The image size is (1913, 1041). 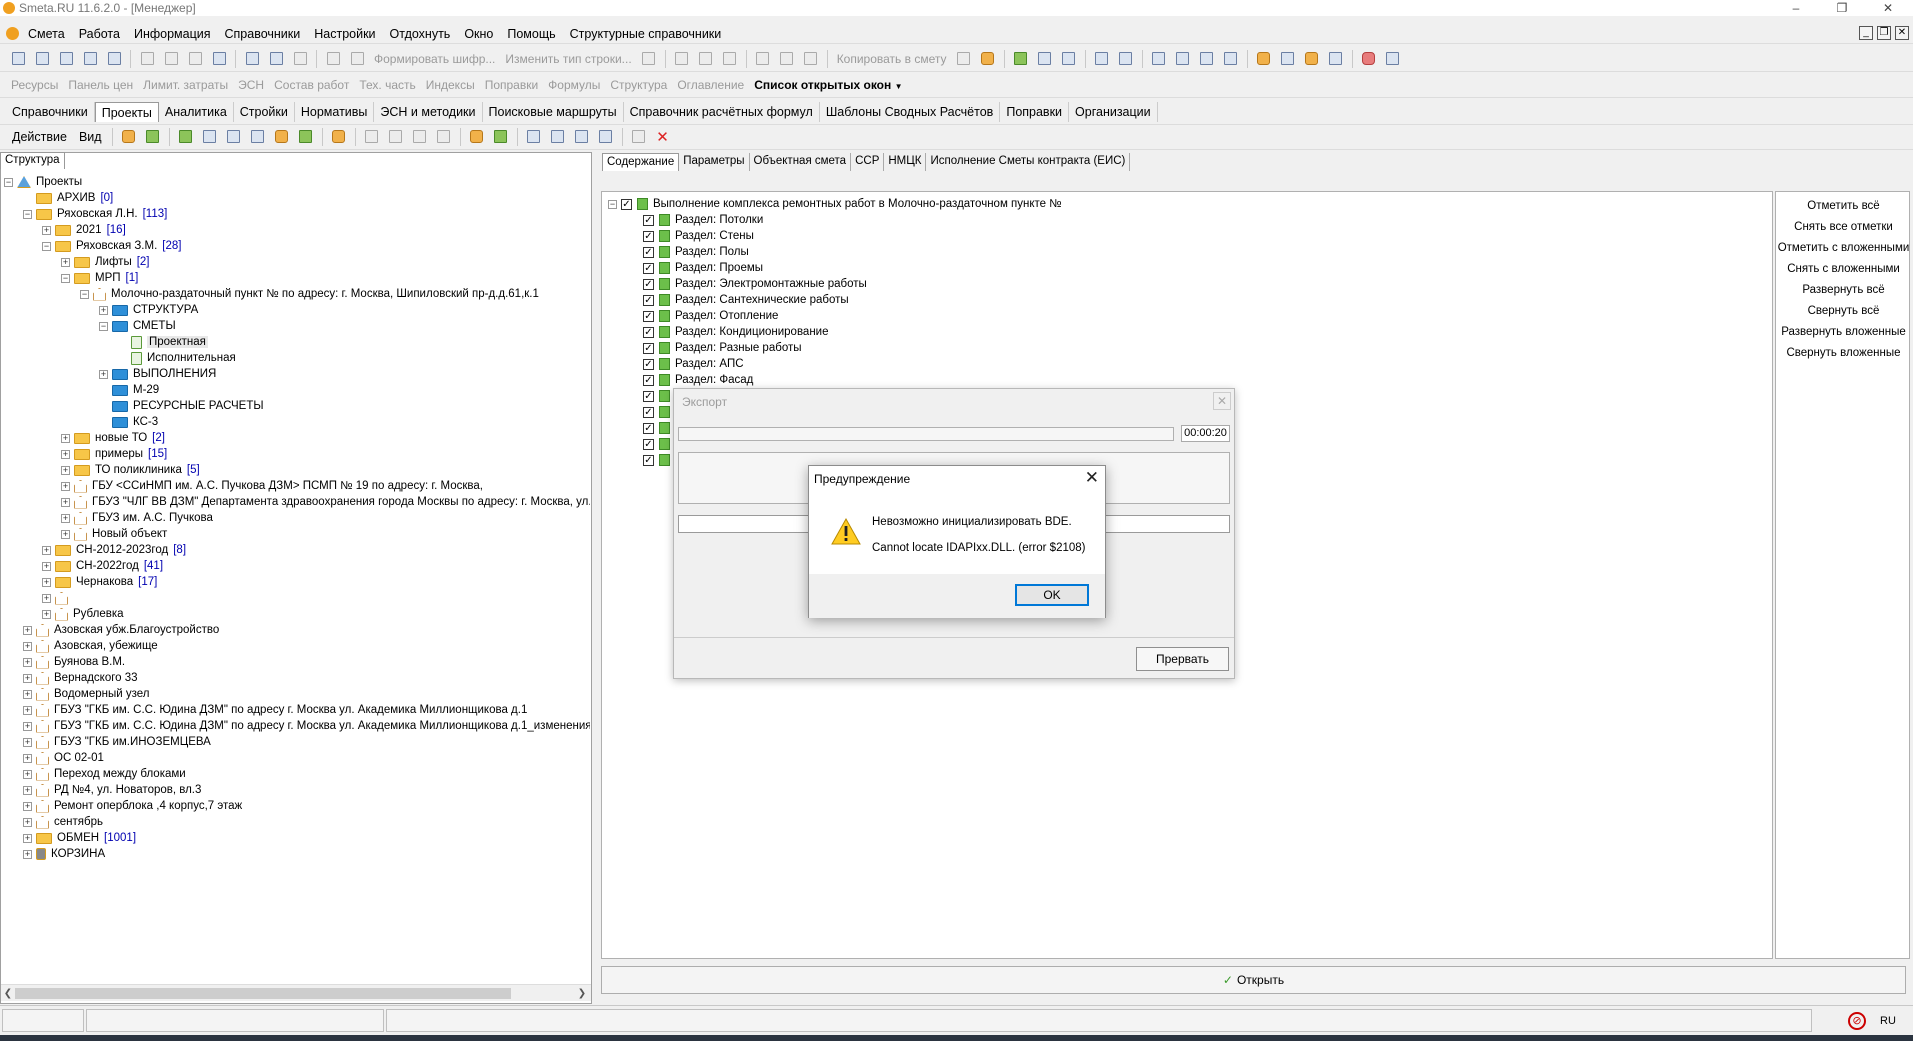 I want to click on tree-node: + Ремонт оперблока ,4 корпус,7 этаж, so click(x=132, y=806).